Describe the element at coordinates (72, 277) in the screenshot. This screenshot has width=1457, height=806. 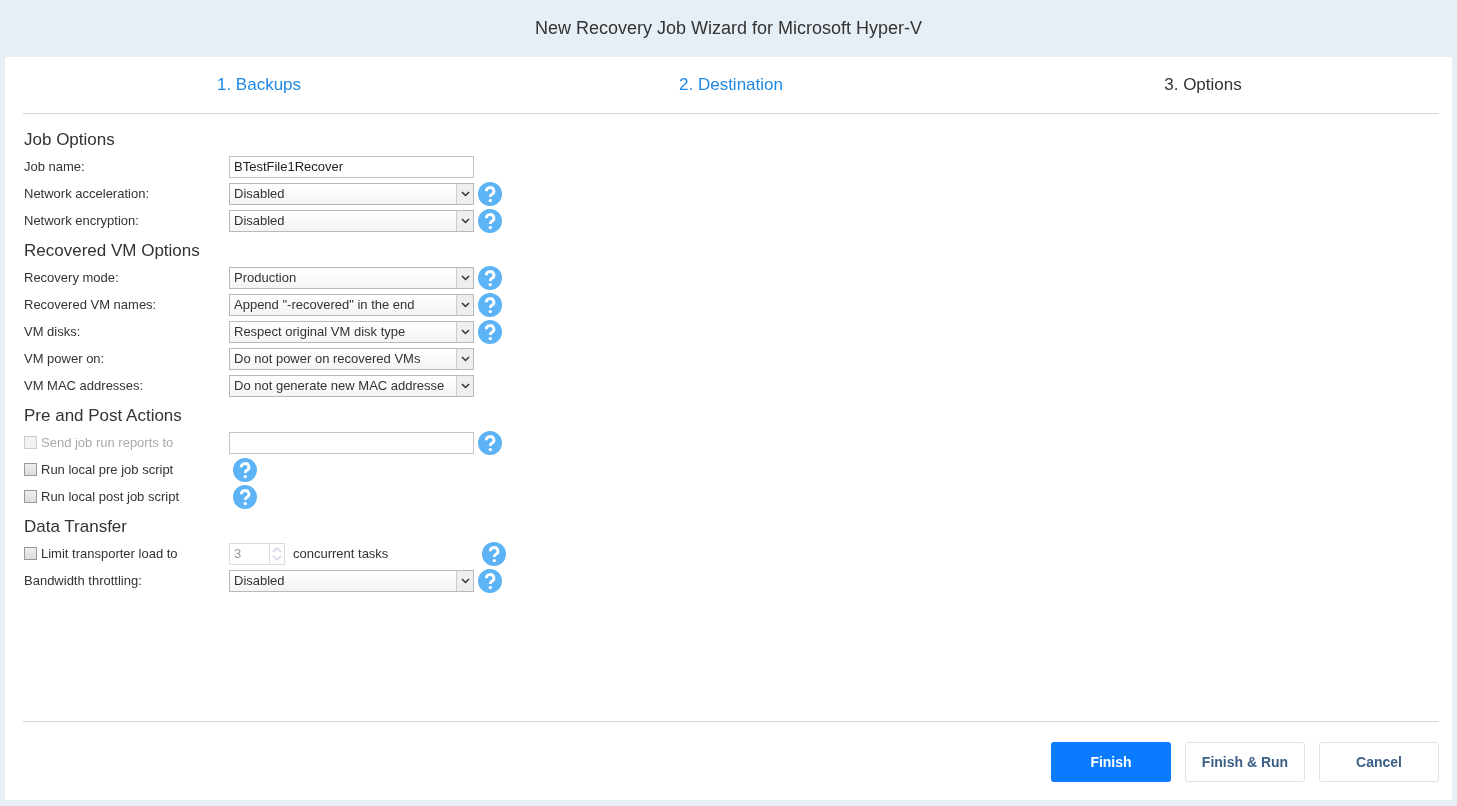
I see `field-label: Recovery mode:` at that location.